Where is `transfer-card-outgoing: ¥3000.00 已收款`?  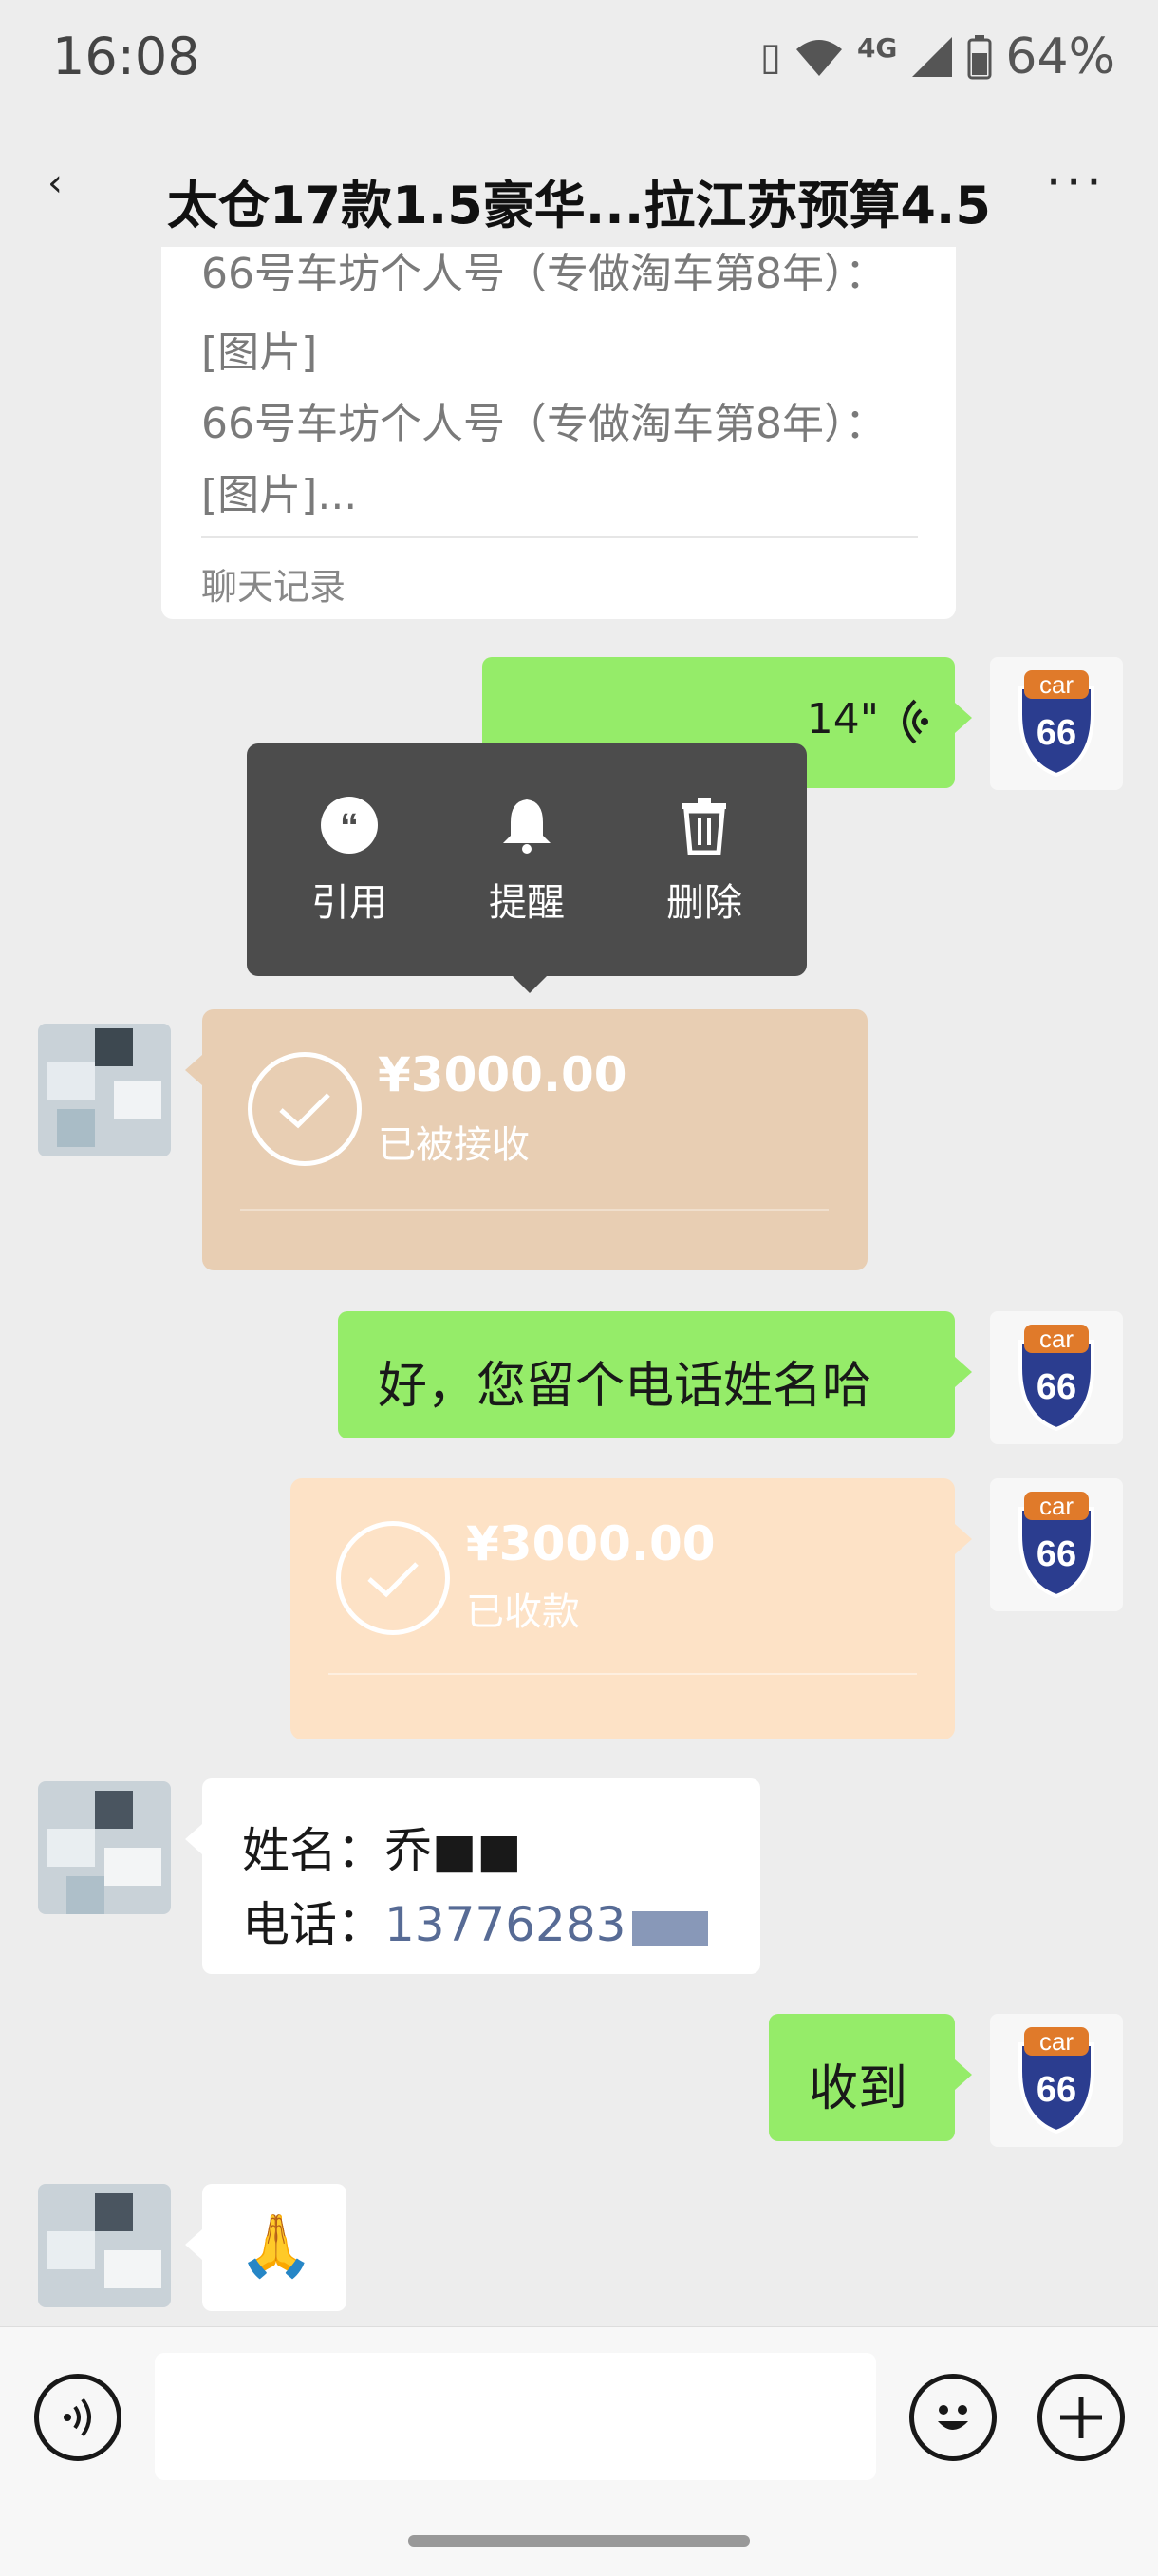 transfer-card-outgoing: ¥3000.00 已收款 is located at coordinates (631, 1608).